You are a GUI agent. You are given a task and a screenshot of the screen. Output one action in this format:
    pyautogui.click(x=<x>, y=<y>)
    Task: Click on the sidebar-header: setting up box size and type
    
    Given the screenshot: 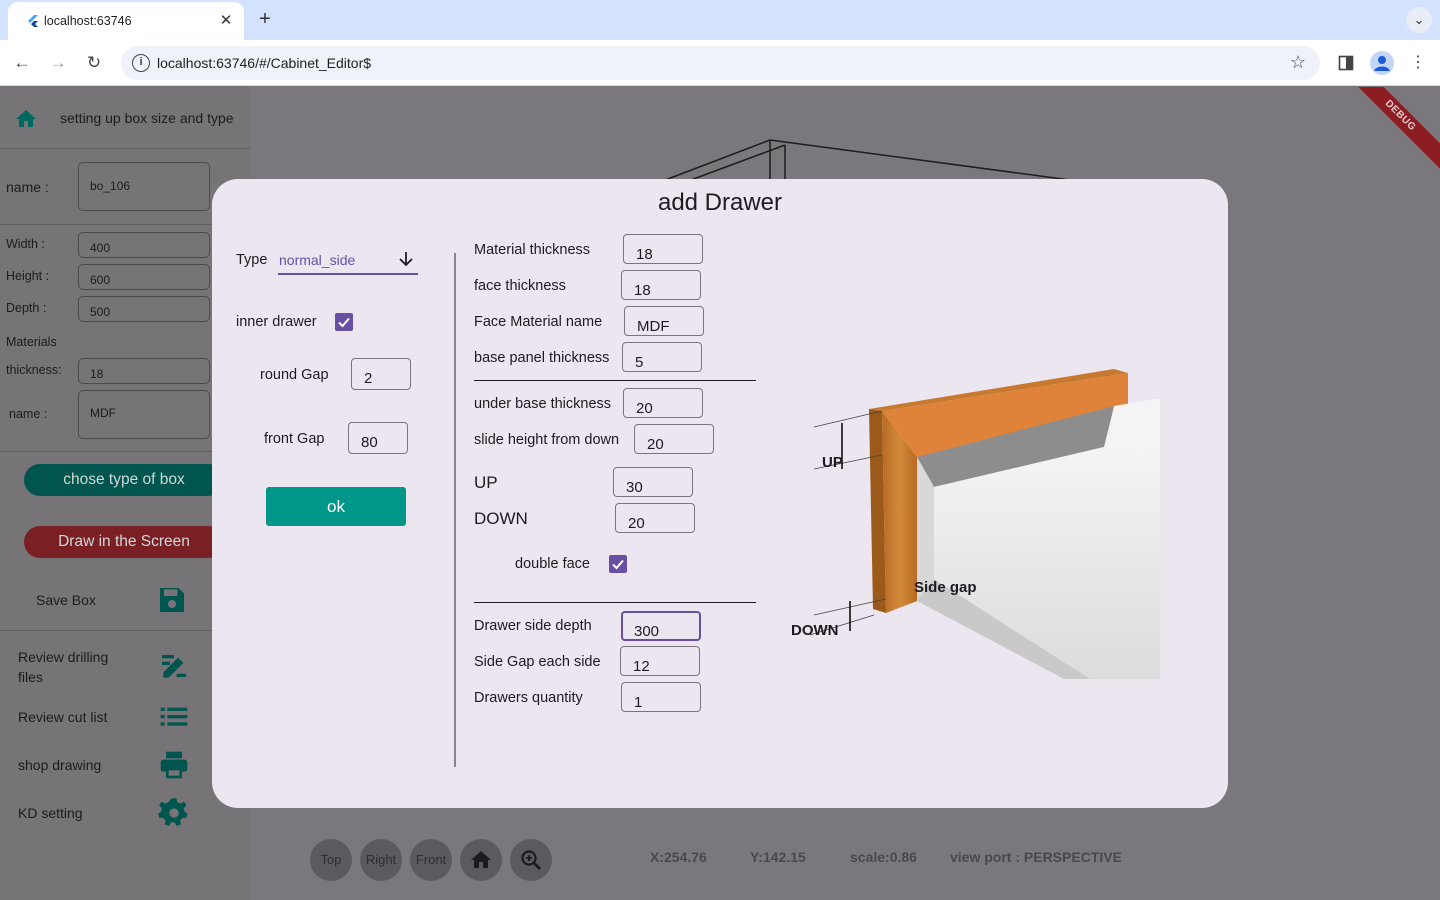 What is the action you would take?
    pyautogui.click(x=125, y=118)
    